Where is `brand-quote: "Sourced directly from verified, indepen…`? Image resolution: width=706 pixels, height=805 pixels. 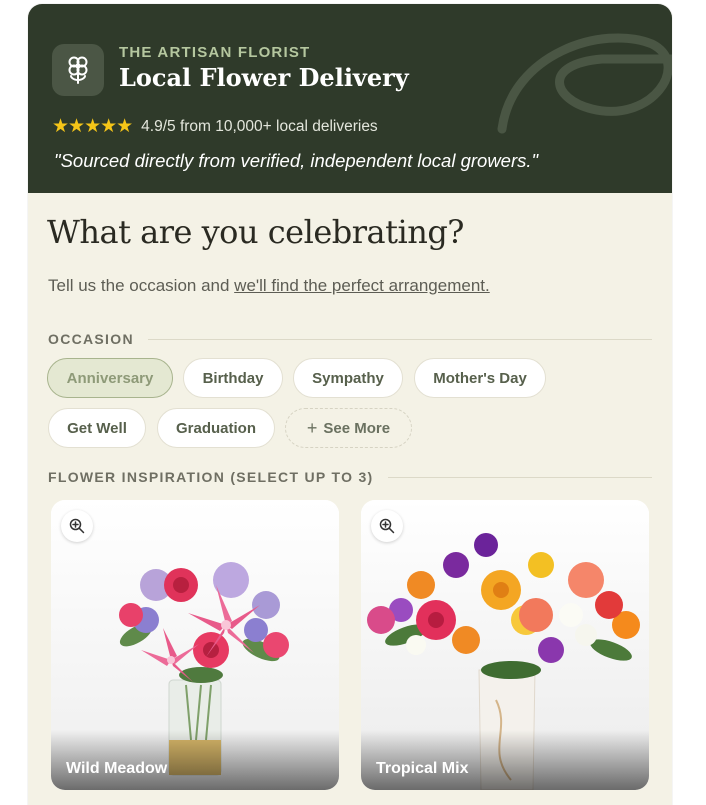
brand-quote: "Sourced directly from verified, indepen… is located at coordinates (296, 160).